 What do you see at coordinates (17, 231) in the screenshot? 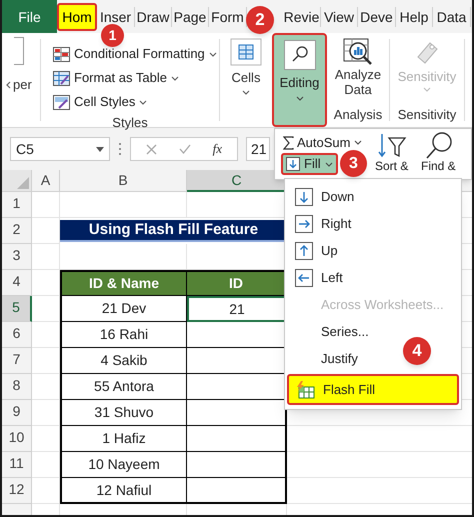
I see `row-header: 2` at bounding box center [17, 231].